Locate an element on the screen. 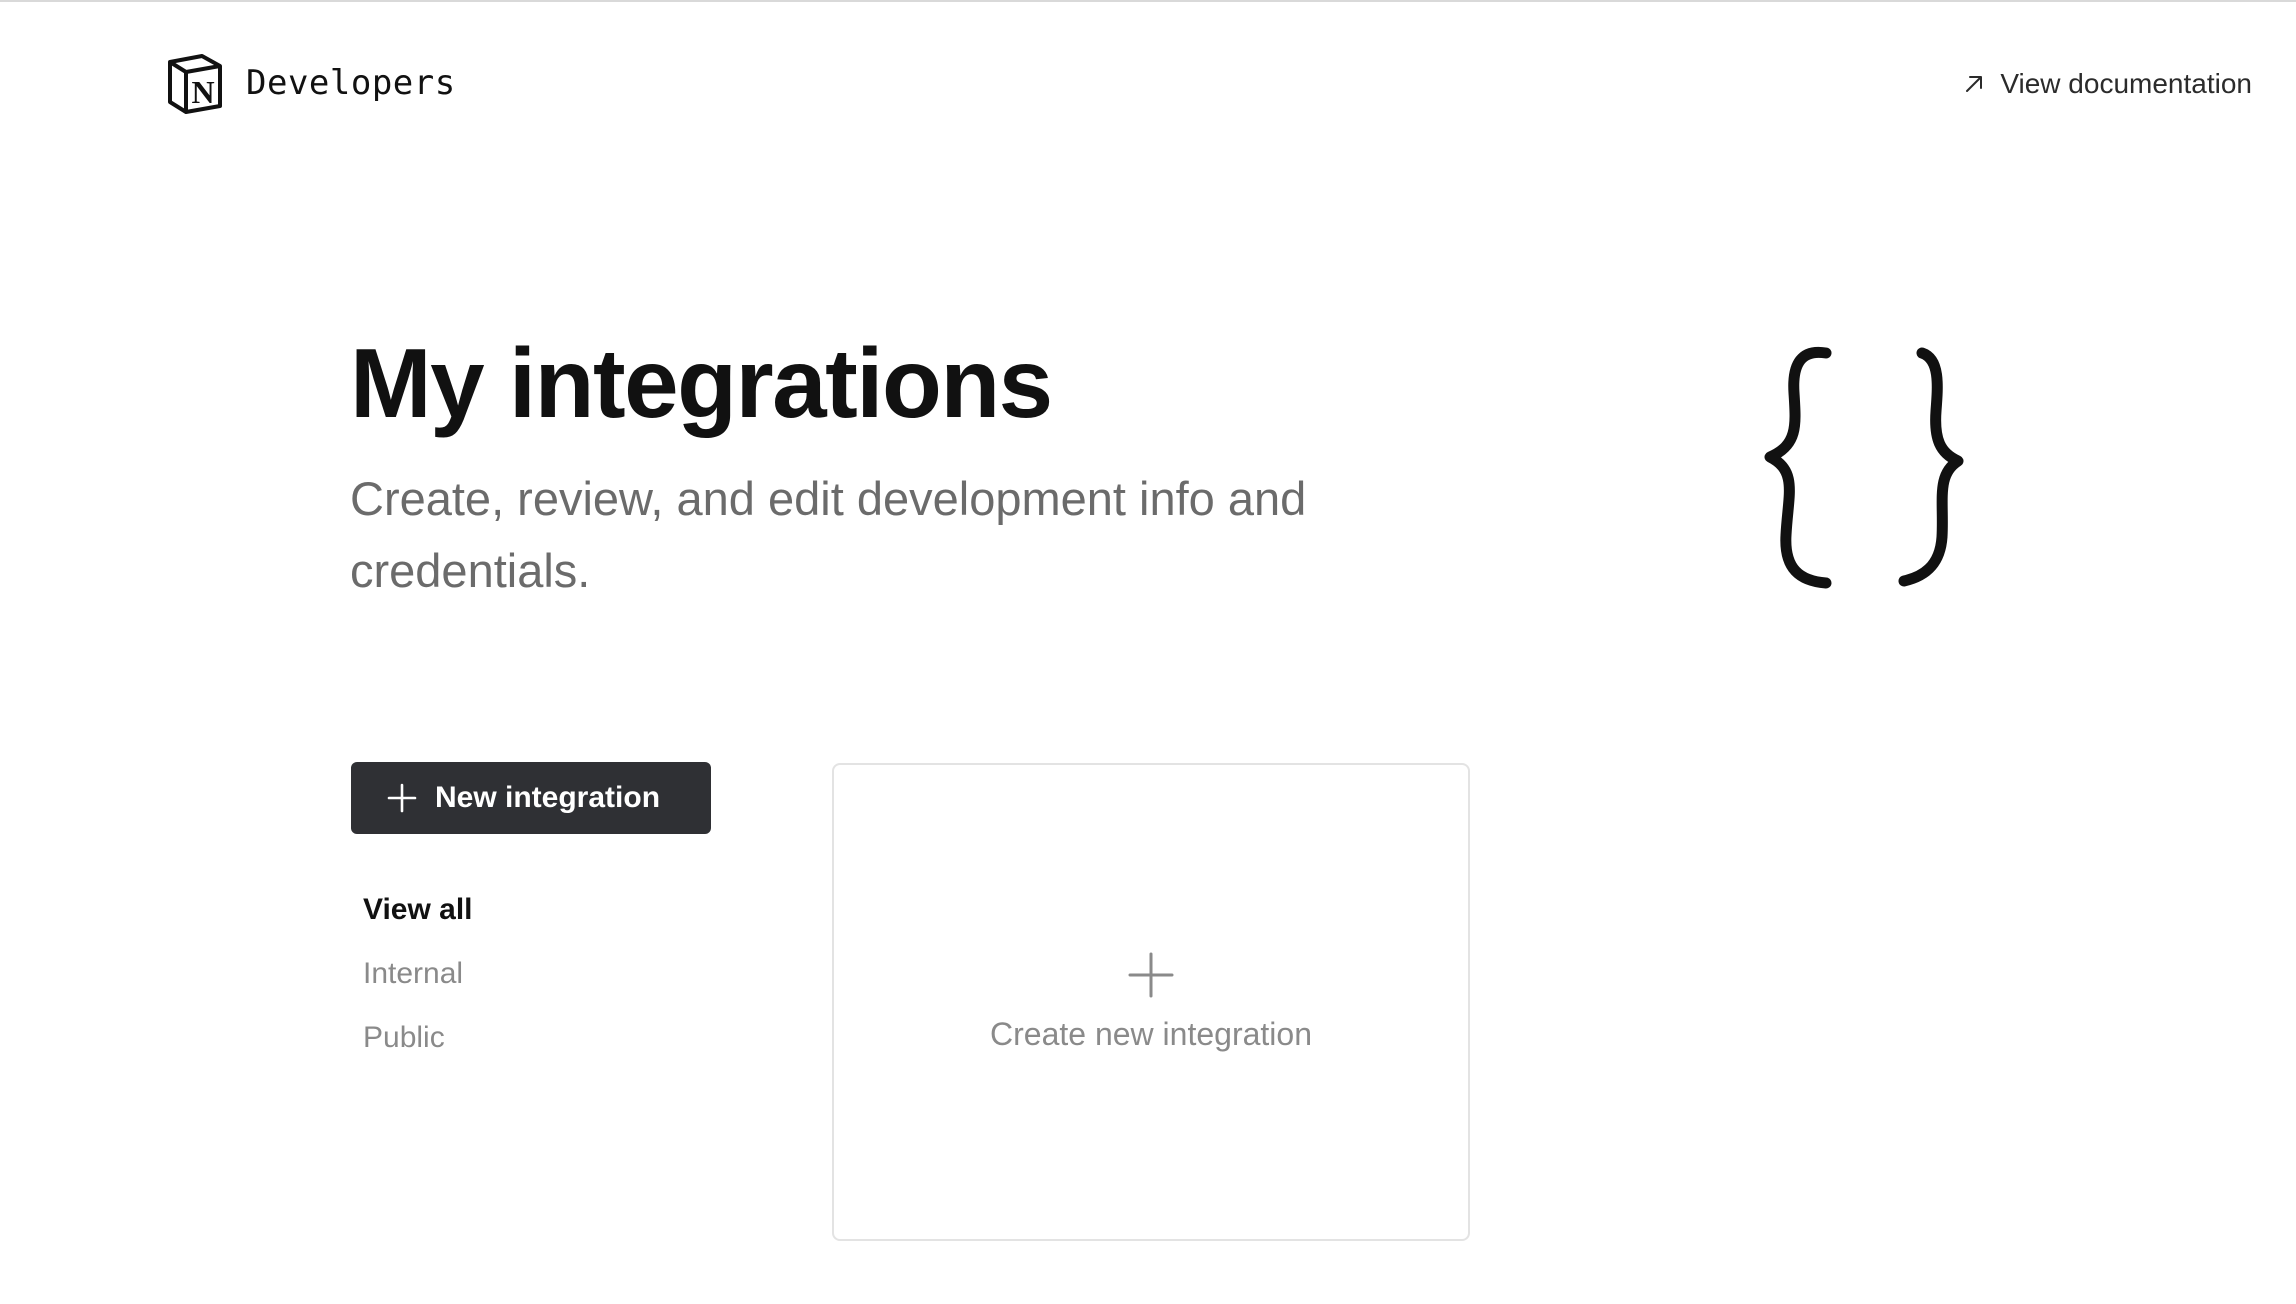 Image resolution: width=2296 pixels, height=1304 pixels. page-title: My integrations is located at coordinates (701, 383).